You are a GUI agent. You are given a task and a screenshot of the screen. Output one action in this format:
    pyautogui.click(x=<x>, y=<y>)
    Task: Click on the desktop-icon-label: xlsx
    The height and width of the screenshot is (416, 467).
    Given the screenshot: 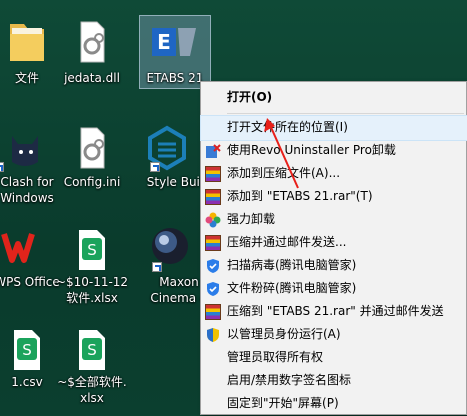 What is the action you would take?
    pyautogui.click(x=92, y=398)
    